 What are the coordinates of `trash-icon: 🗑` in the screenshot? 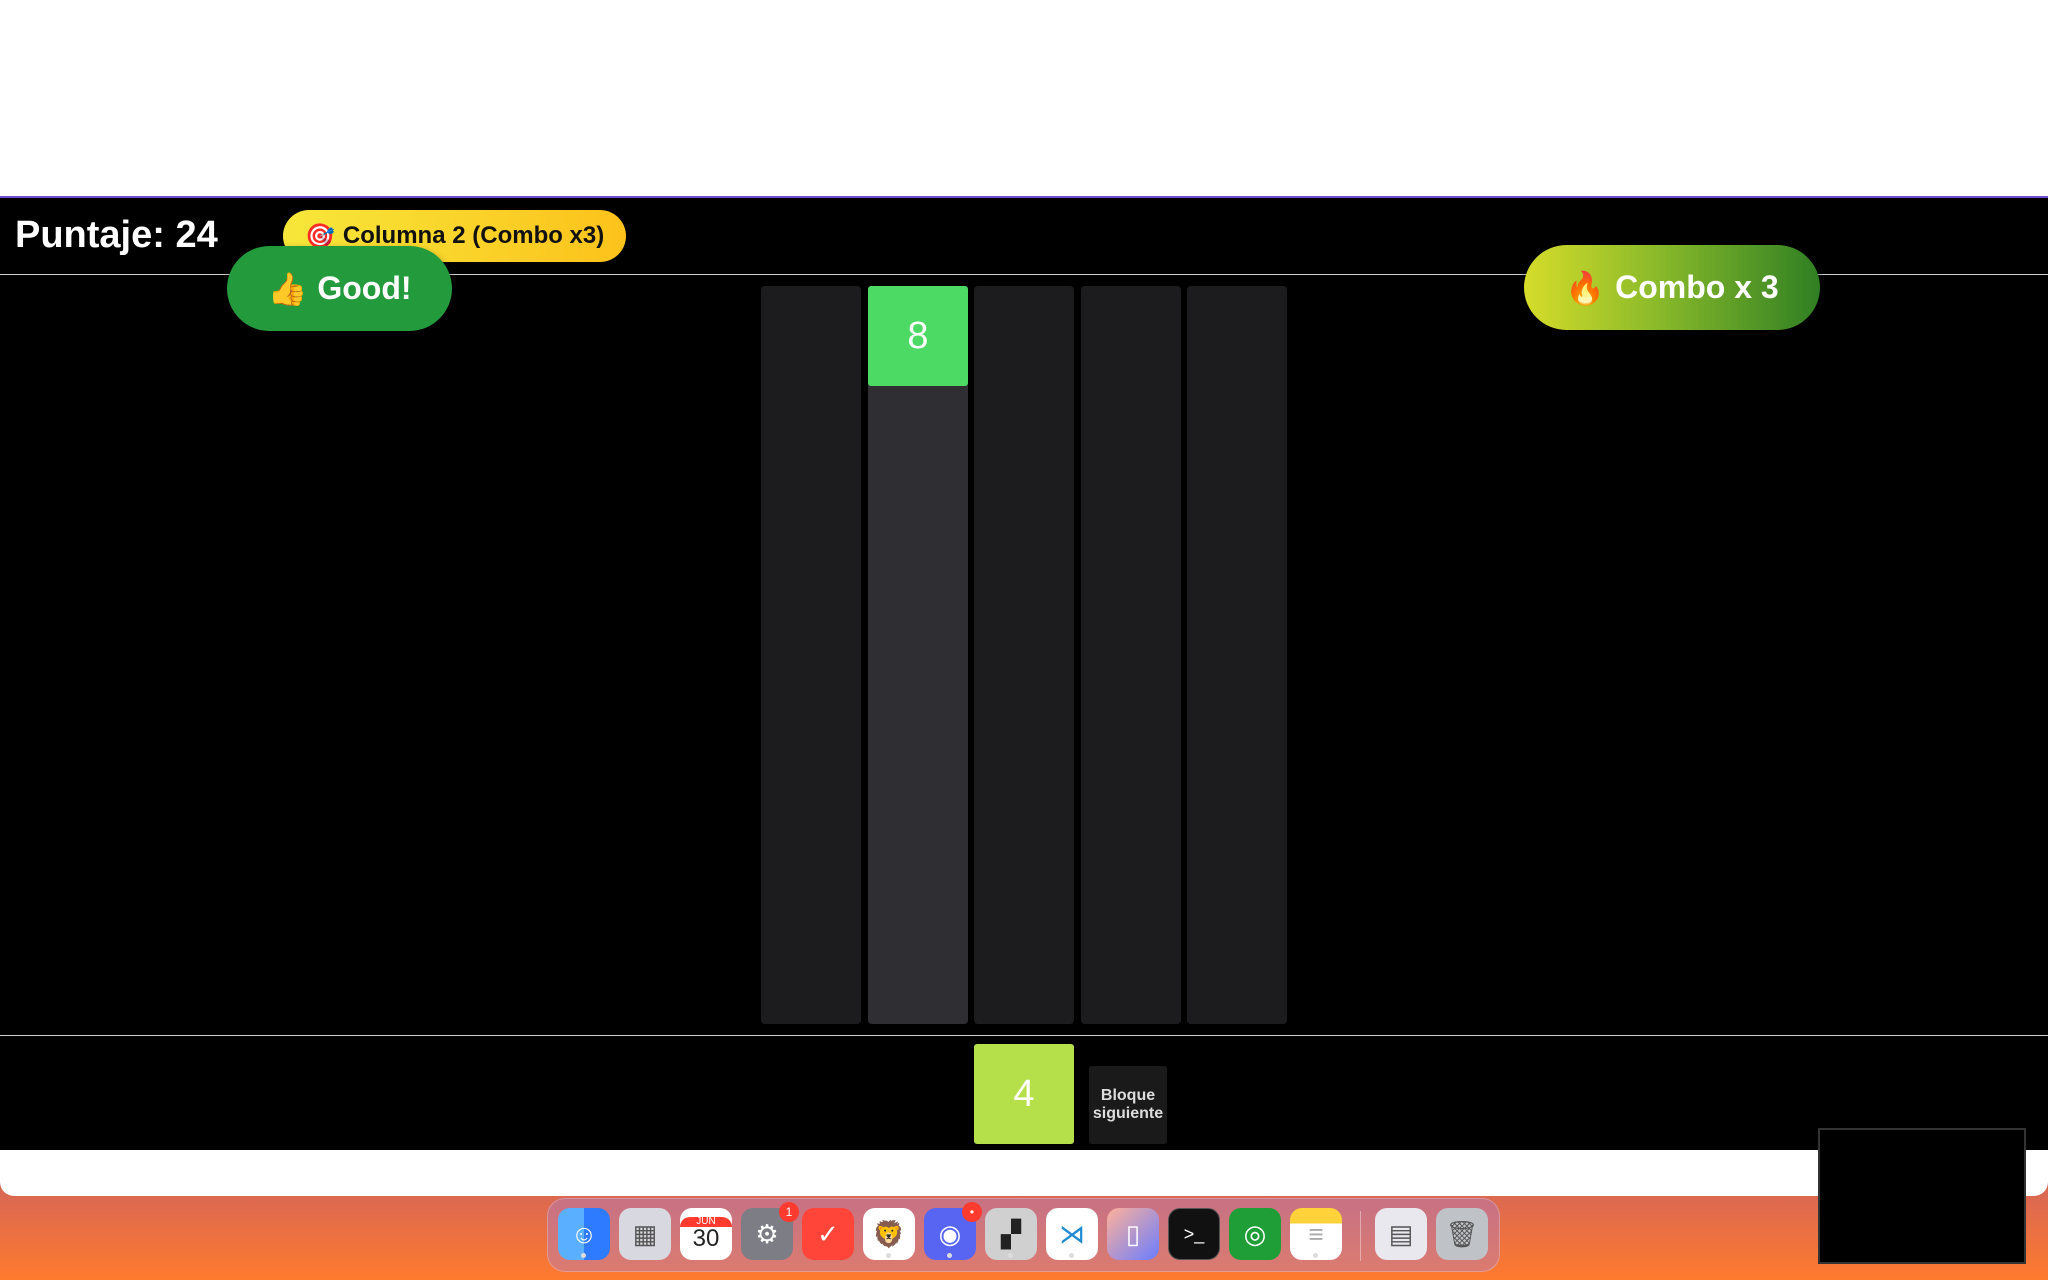 It's located at (1462, 1234).